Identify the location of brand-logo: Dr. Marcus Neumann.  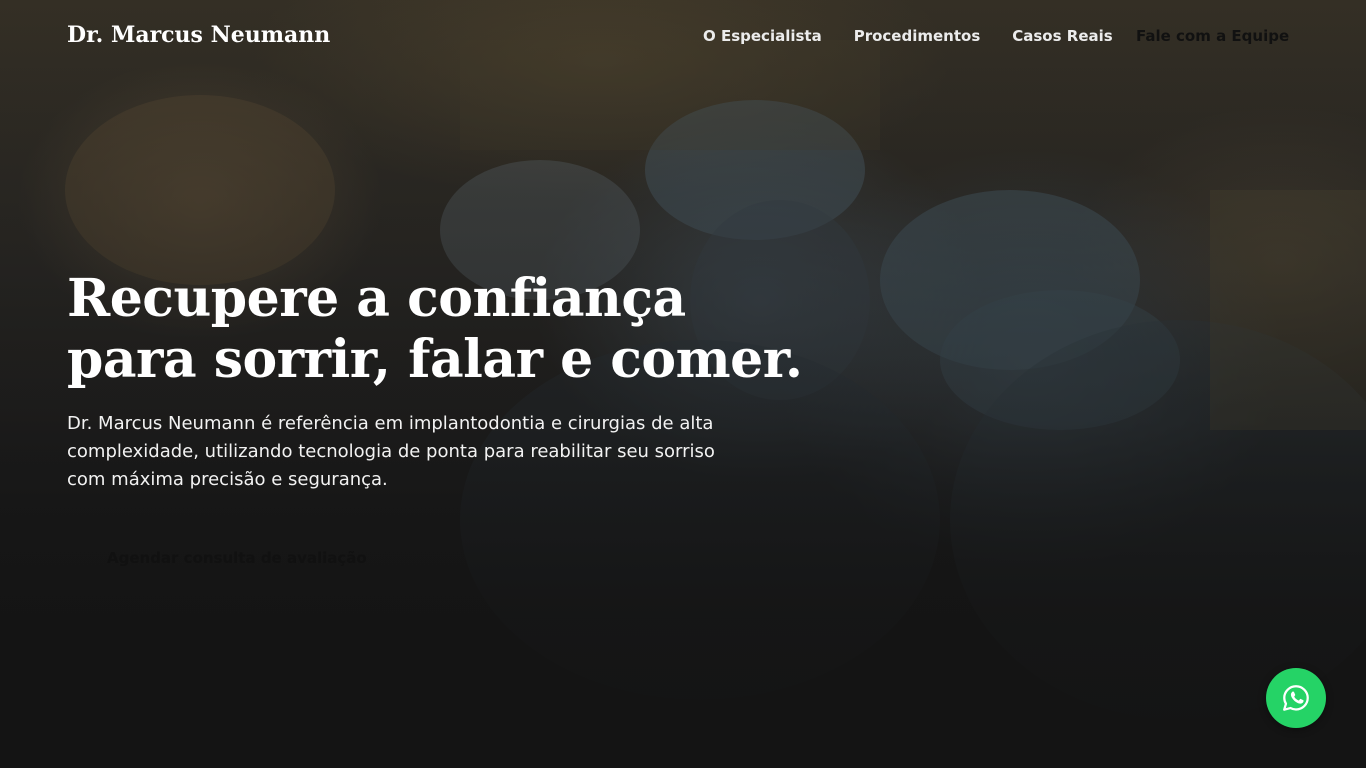
(198, 35).